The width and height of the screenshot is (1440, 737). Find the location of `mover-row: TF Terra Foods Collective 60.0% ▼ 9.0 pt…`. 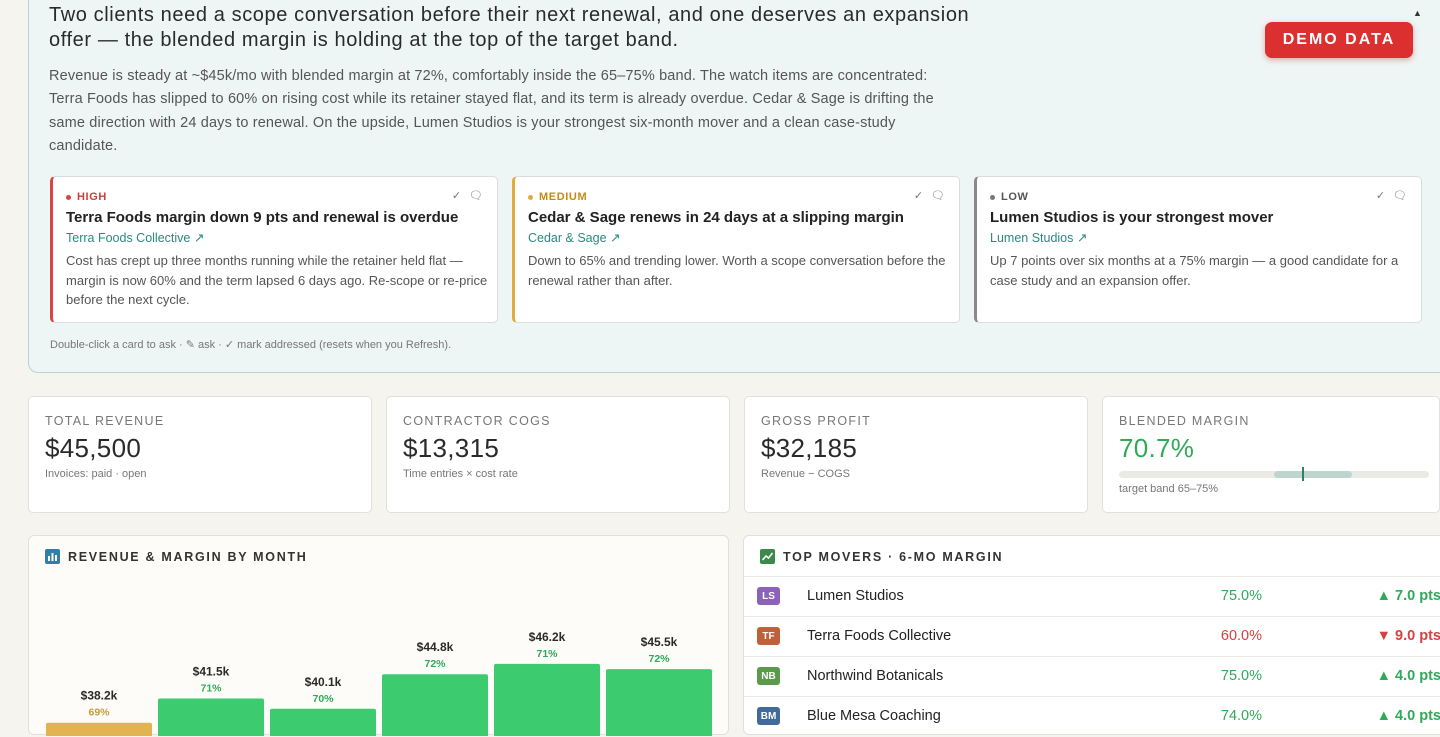

mover-row: TF Terra Foods Collective 60.0% ▼ 9.0 pt… is located at coordinates (1092, 636).